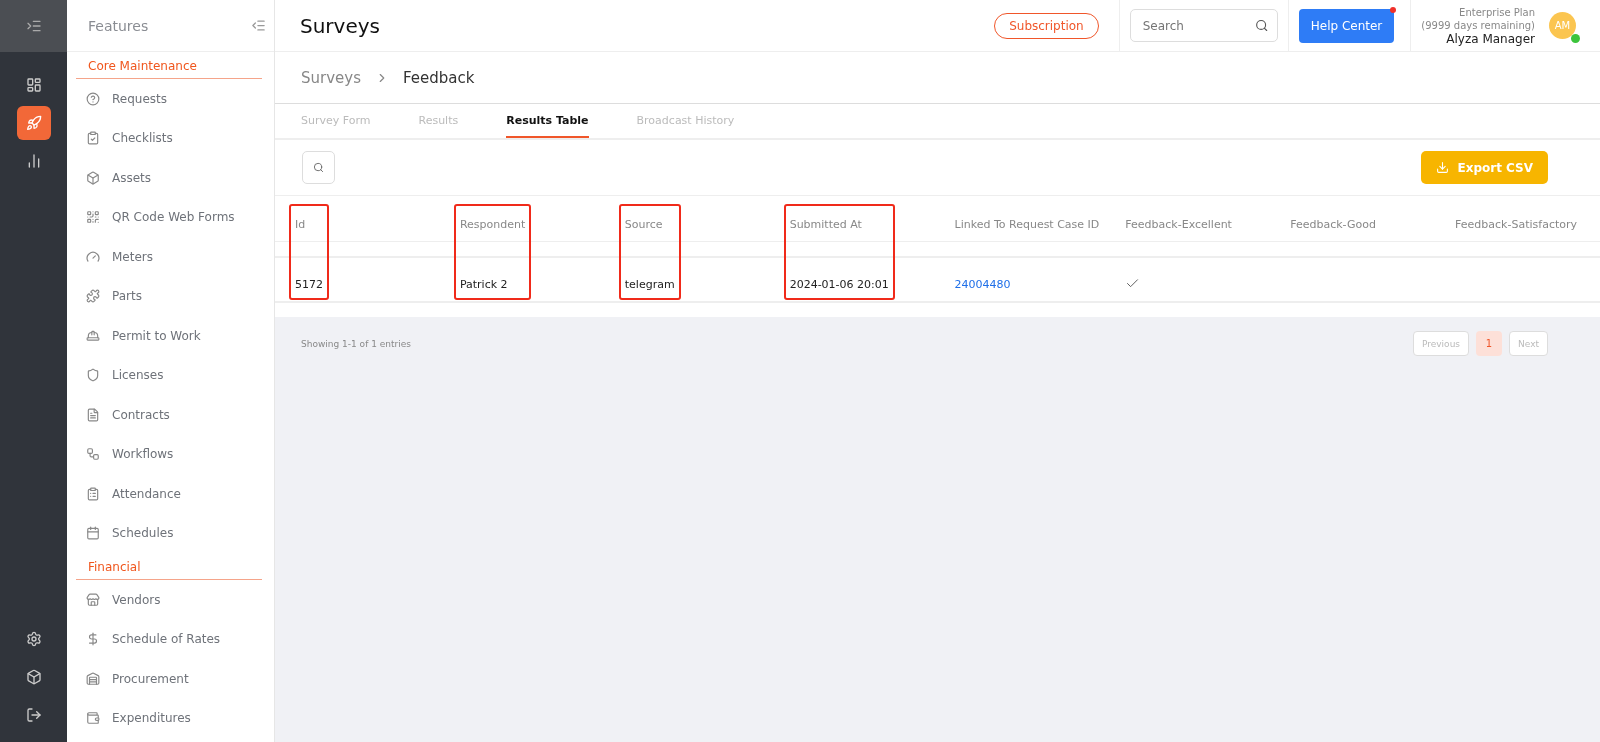  What do you see at coordinates (170, 494) in the screenshot?
I see `menu-item: Attendance` at bounding box center [170, 494].